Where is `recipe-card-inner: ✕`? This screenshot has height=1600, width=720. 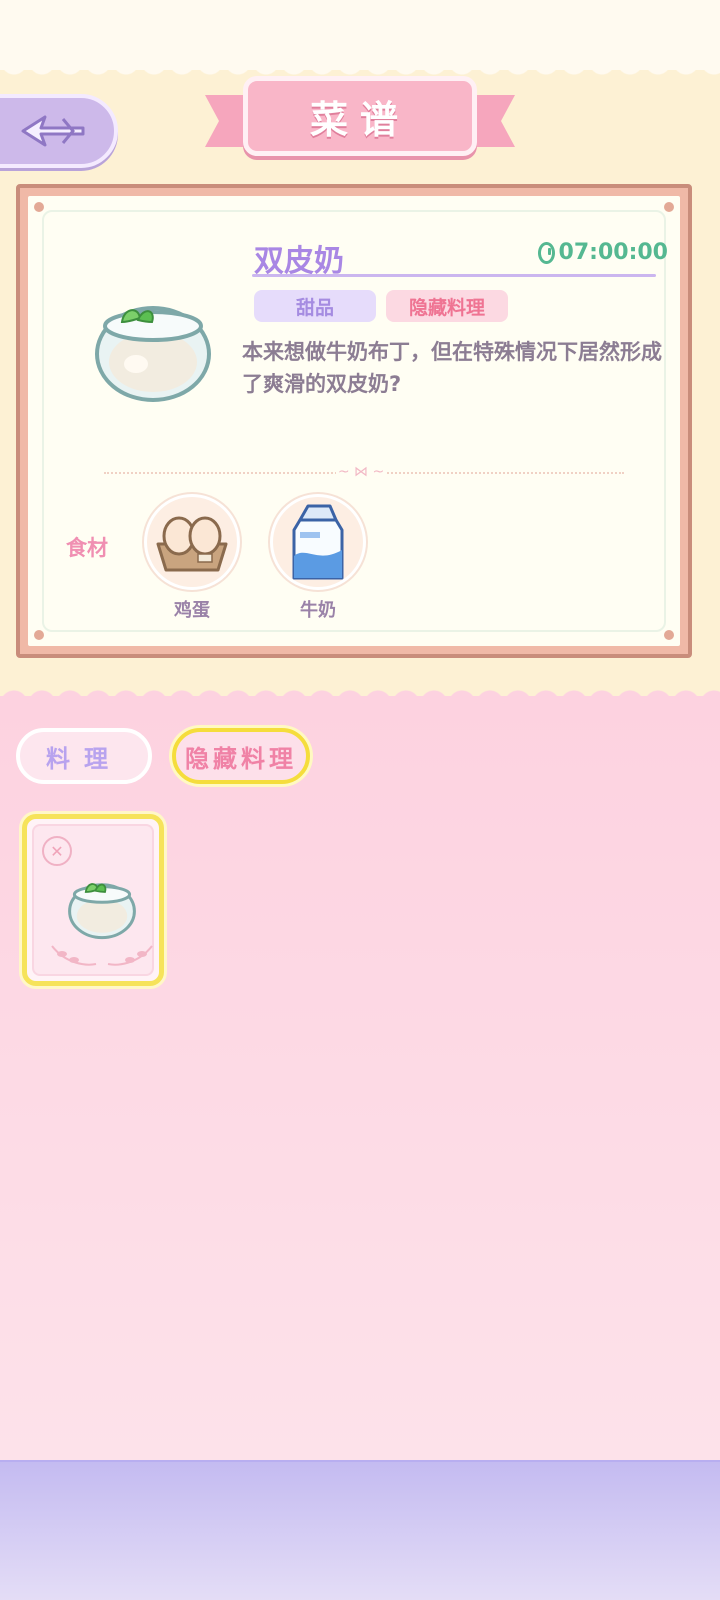
recipe-card-inner: ✕ is located at coordinates (93, 900).